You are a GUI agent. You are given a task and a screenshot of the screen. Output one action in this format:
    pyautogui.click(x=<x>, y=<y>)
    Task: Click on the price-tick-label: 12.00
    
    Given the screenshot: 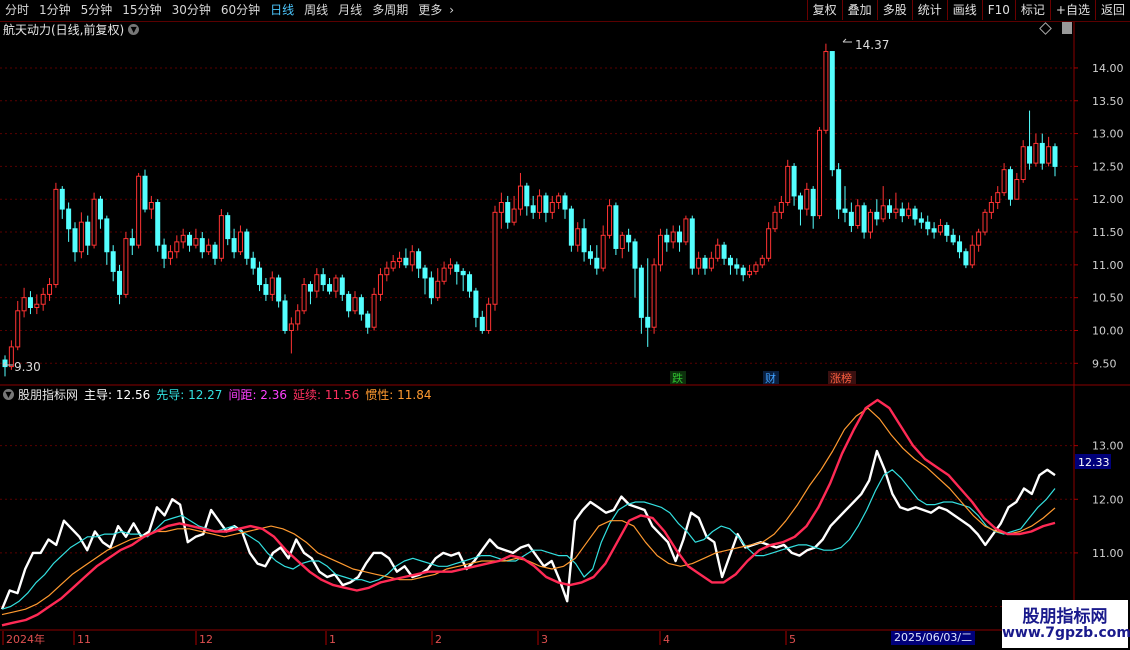 What is the action you would take?
    pyautogui.click(x=1108, y=199)
    